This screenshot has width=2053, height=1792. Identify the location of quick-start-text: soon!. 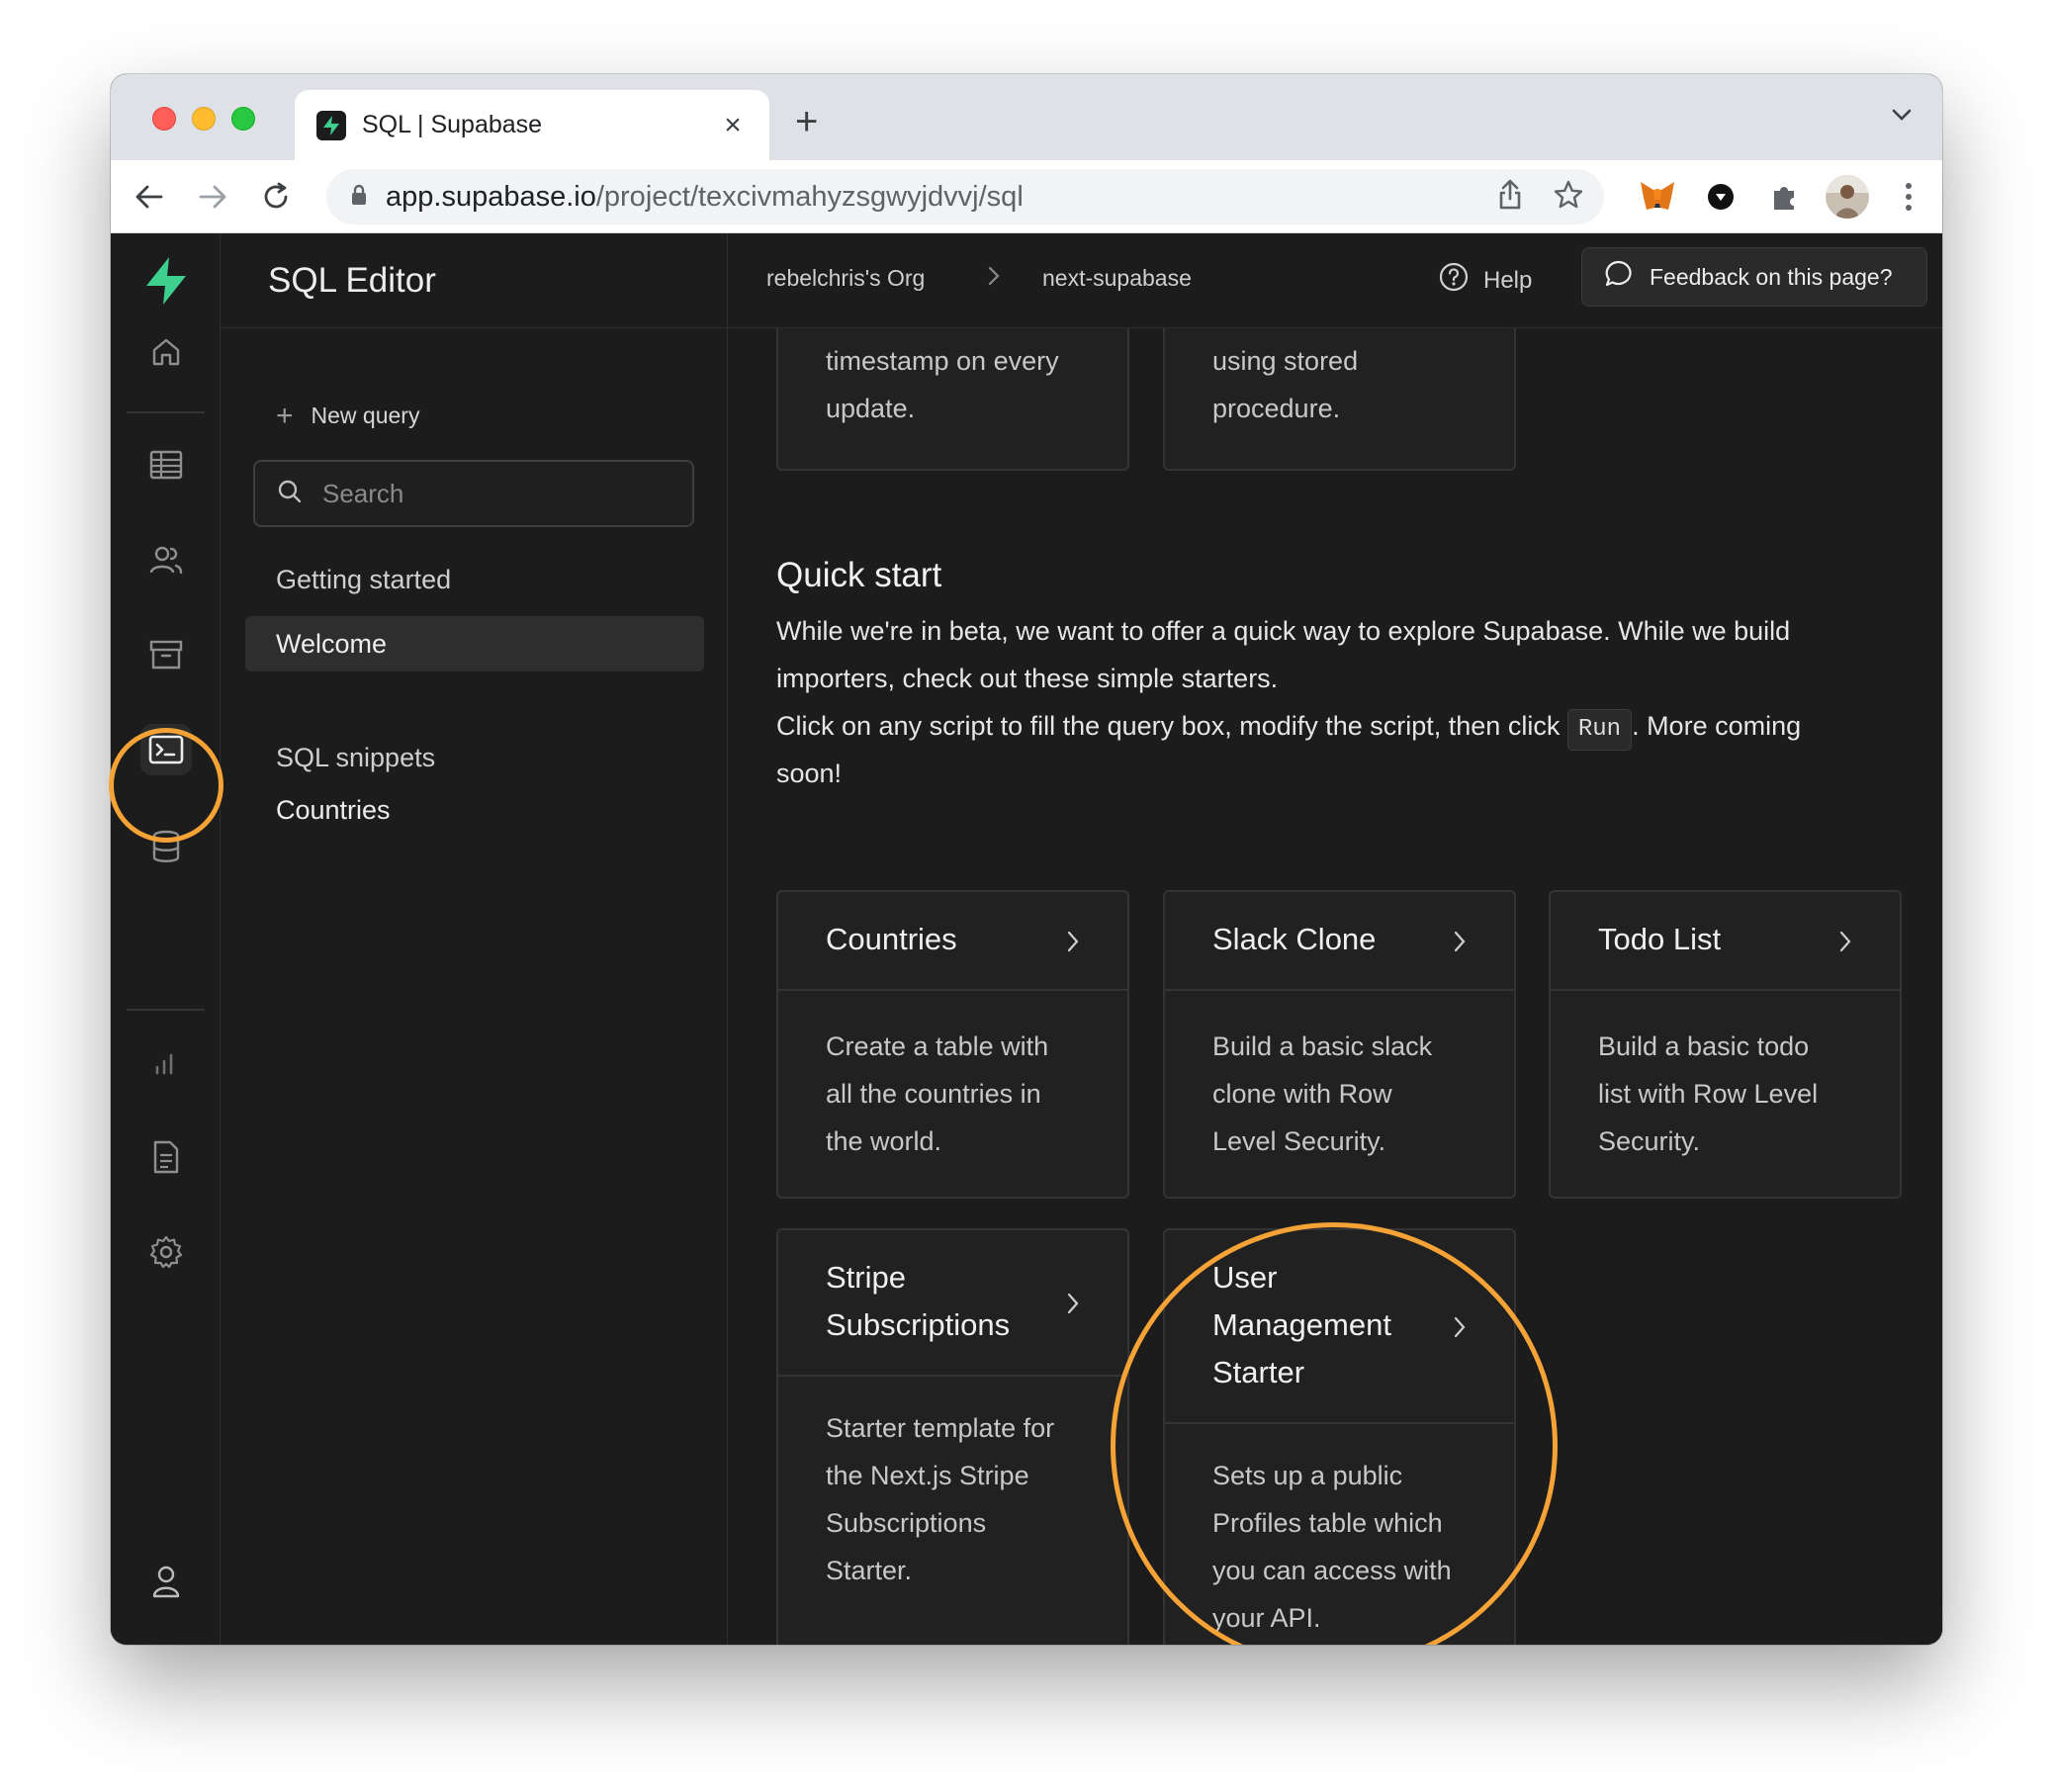
(809, 773).